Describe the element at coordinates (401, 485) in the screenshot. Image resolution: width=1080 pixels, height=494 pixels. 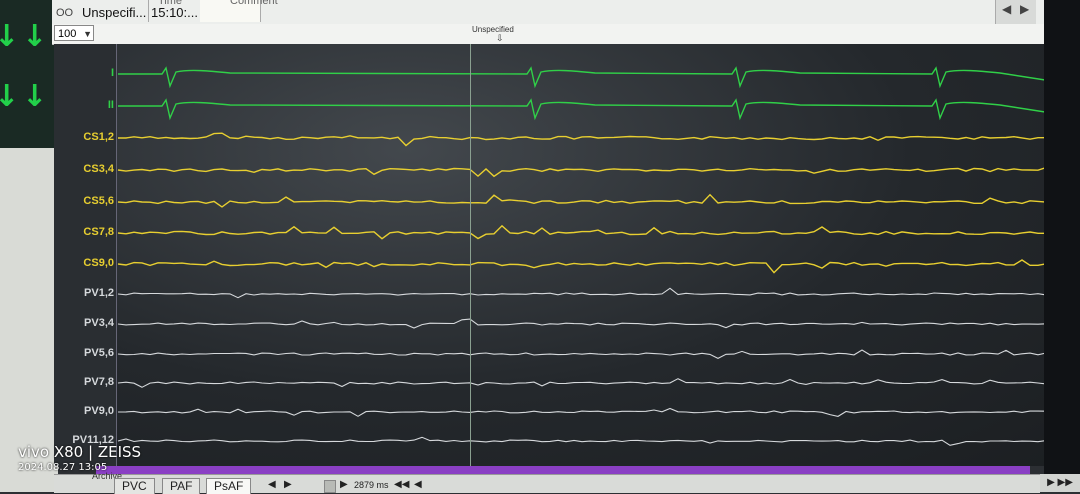
I see `nav-first-button: ◀◀` at that location.